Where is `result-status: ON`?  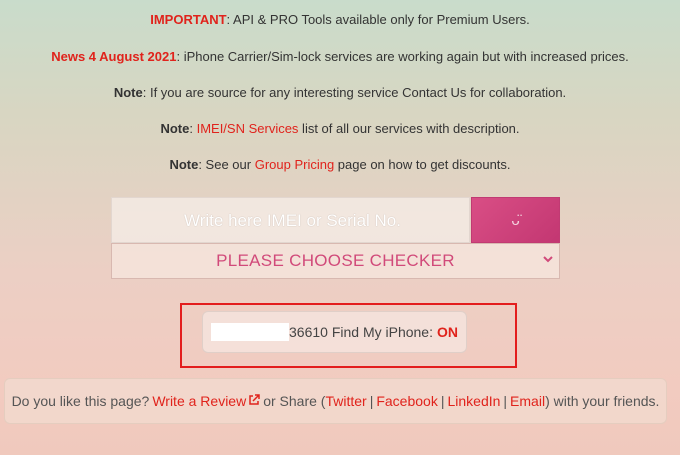 result-status: ON is located at coordinates (447, 332).